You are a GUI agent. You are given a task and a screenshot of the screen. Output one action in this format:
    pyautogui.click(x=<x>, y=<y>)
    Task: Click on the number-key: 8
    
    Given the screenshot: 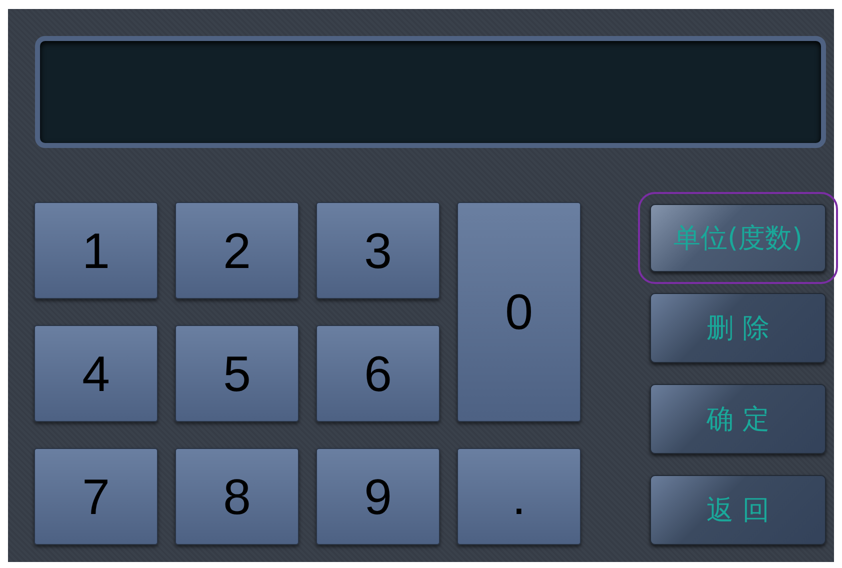 What is the action you would take?
    pyautogui.click(x=237, y=496)
    